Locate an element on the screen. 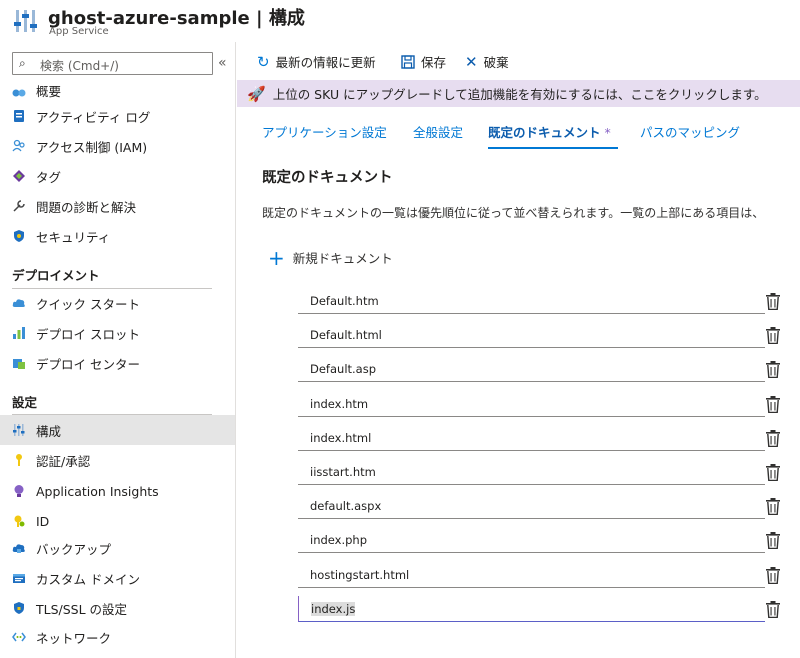 The image size is (800, 658). document-input: index.php is located at coordinates (531, 540).